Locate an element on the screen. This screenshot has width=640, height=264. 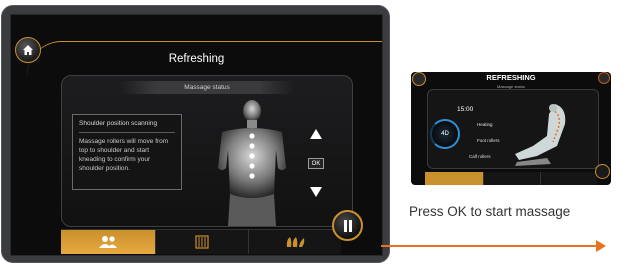
preview-option-foot-rollers: Foot rollers is located at coordinates (488, 140).